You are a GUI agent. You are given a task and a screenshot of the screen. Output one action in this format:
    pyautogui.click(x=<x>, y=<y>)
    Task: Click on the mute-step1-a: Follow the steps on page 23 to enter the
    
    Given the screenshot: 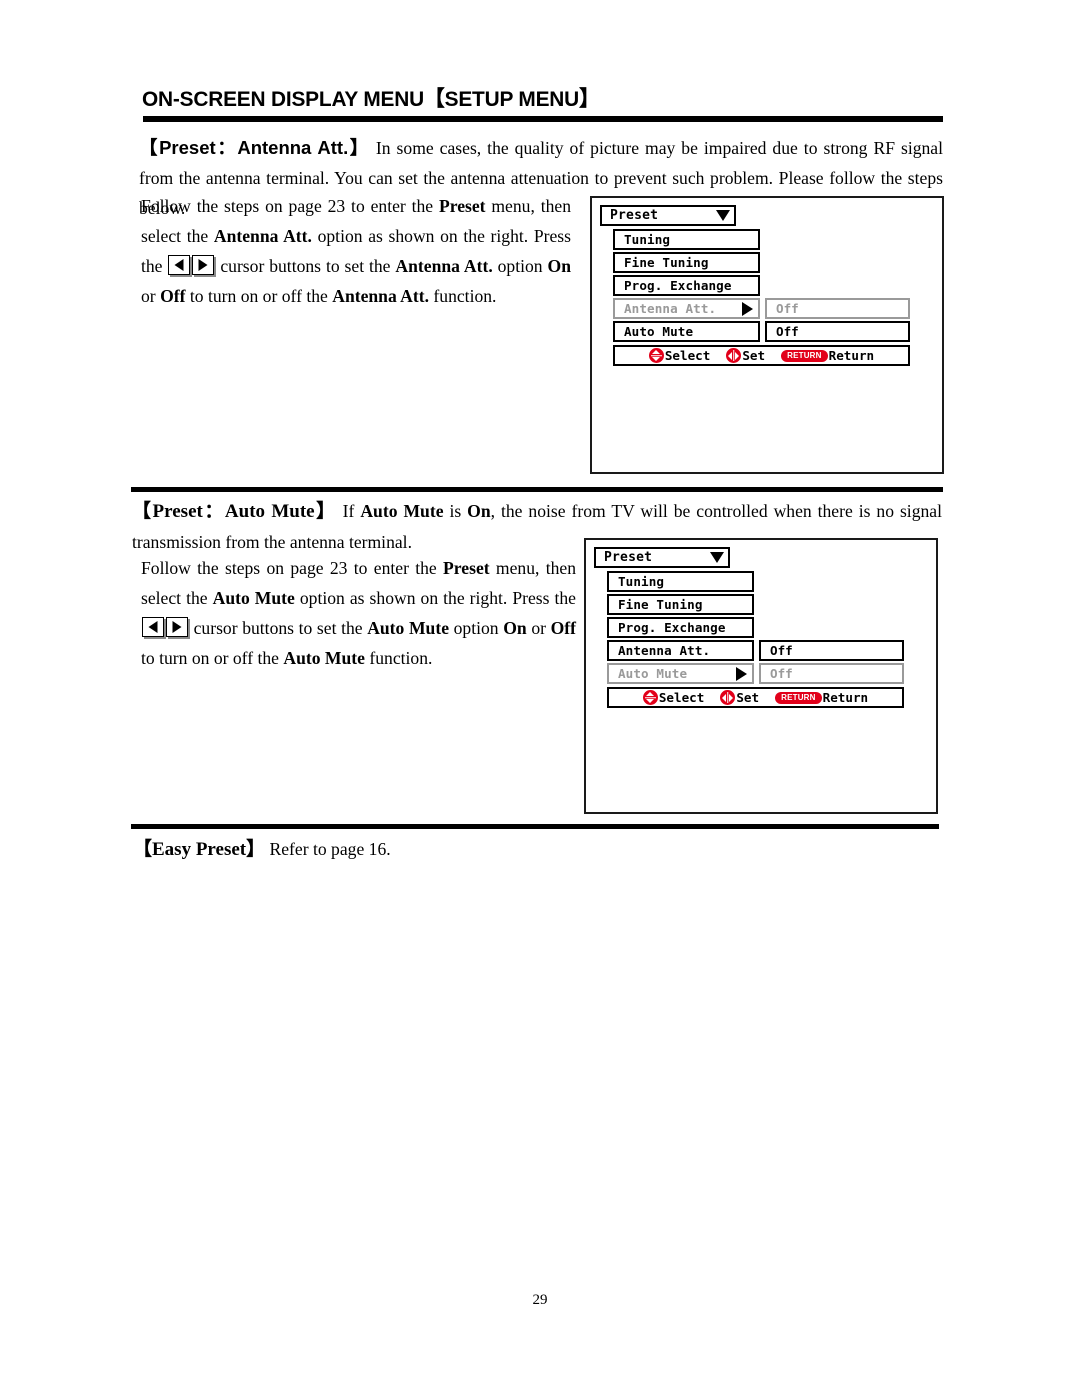 What is the action you would take?
    pyautogui.click(x=292, y=568)
    